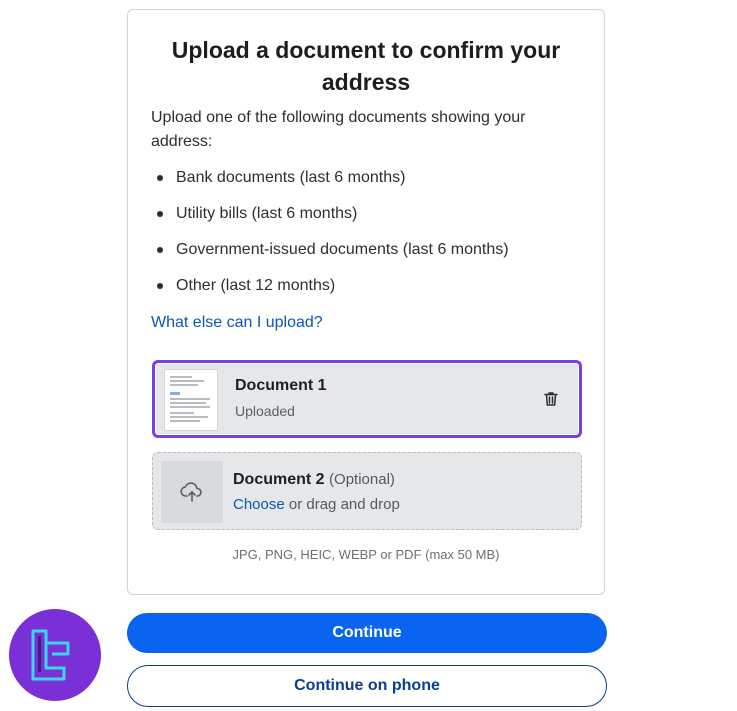 The image size is (737, 711). Describe the element at coordinates (367, 633) in the screenshot. I see `continue-button: Continue` at that location.